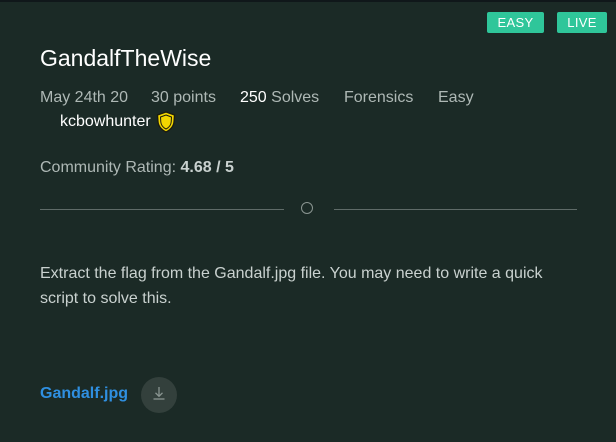 Image resolution: width=616 pixels, height=442 pixels. Describe the element at coordinates (183, 97) in the screenshot. I see `challenge-points: 30 points` at that location.